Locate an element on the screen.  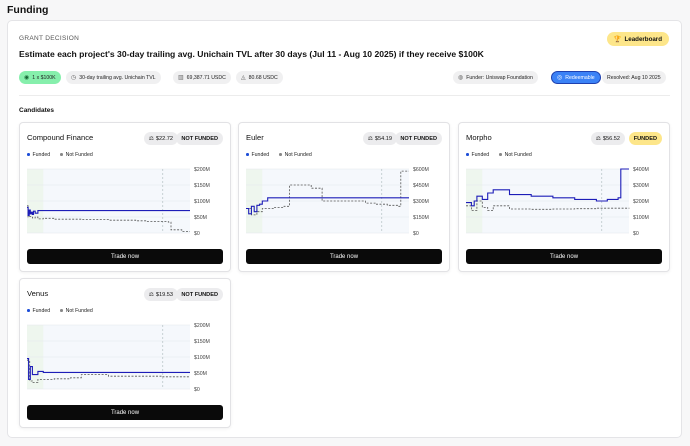
grant-amount-chip: ◉ 1 x $100K is located at coordinates (40, 77).